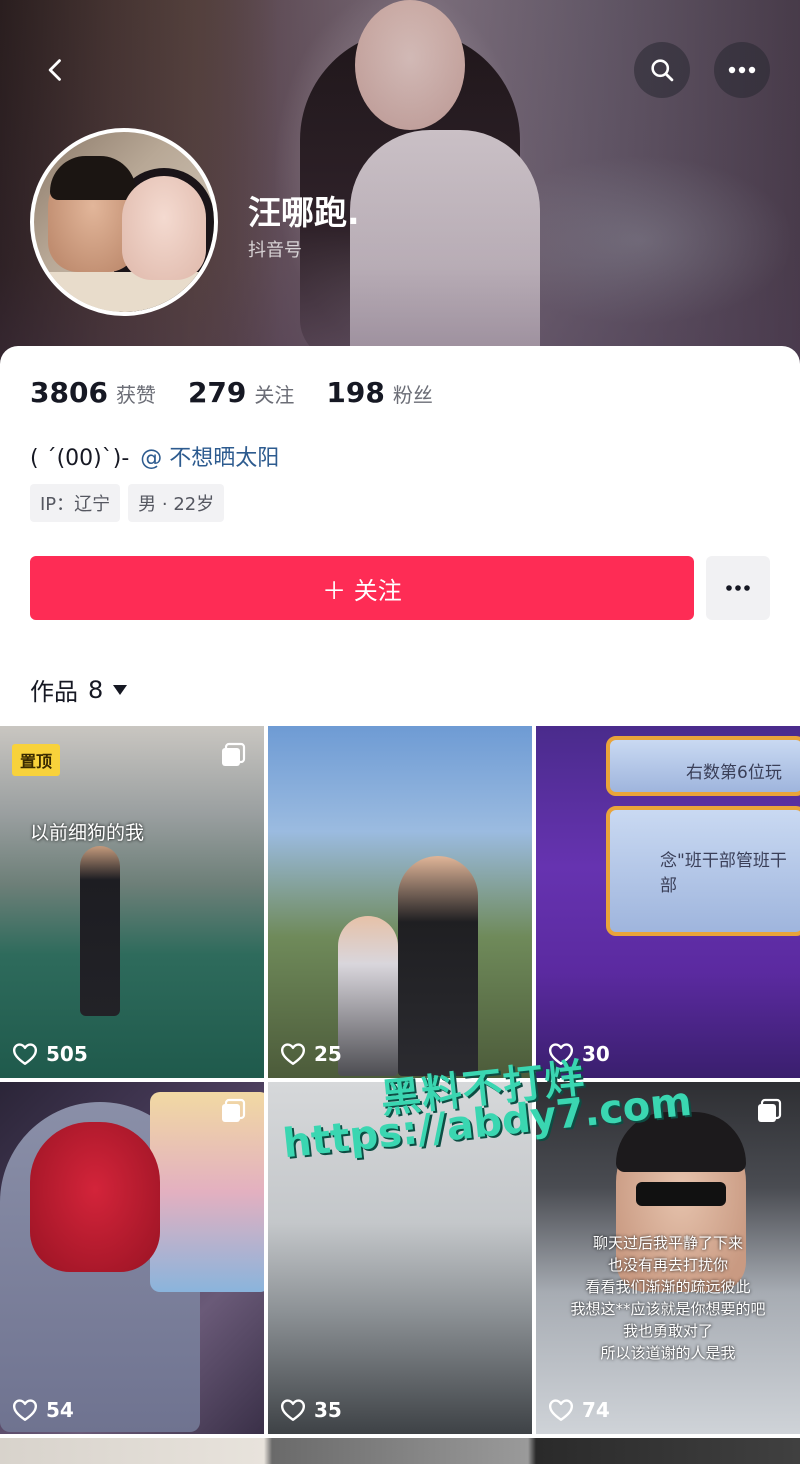 The height and width of the screenshot is (1464, 800). I want to click on like-count-value: 54, so click(60, 1410).